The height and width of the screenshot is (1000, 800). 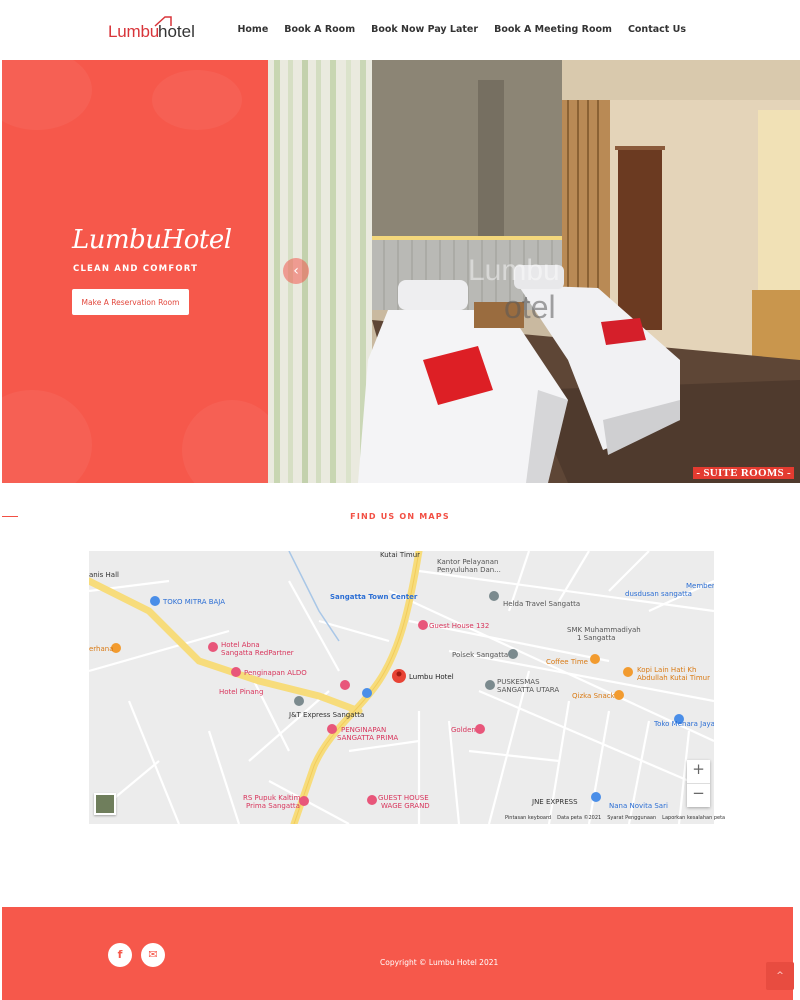 I want to click on find-us-heading: FIND US ON MAPS, so click(x=400, y=516).